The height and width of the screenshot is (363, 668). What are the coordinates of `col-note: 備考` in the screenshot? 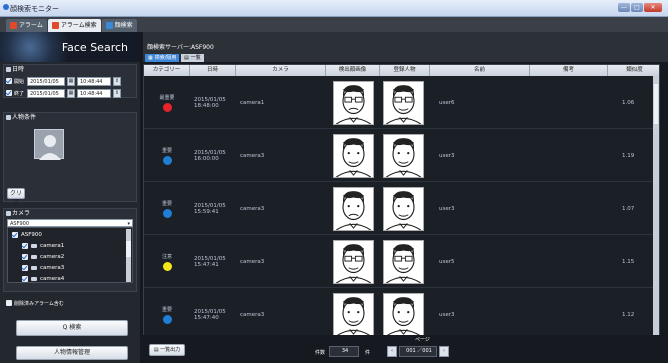 It's located at (569, 70).